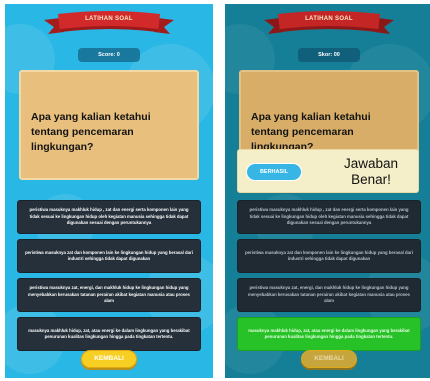 The image size is (430, 381). What do you see at coordinates (109, 55) in the screenshot?
I see `score-display: Score: 0` at bounding box center [109, 55].